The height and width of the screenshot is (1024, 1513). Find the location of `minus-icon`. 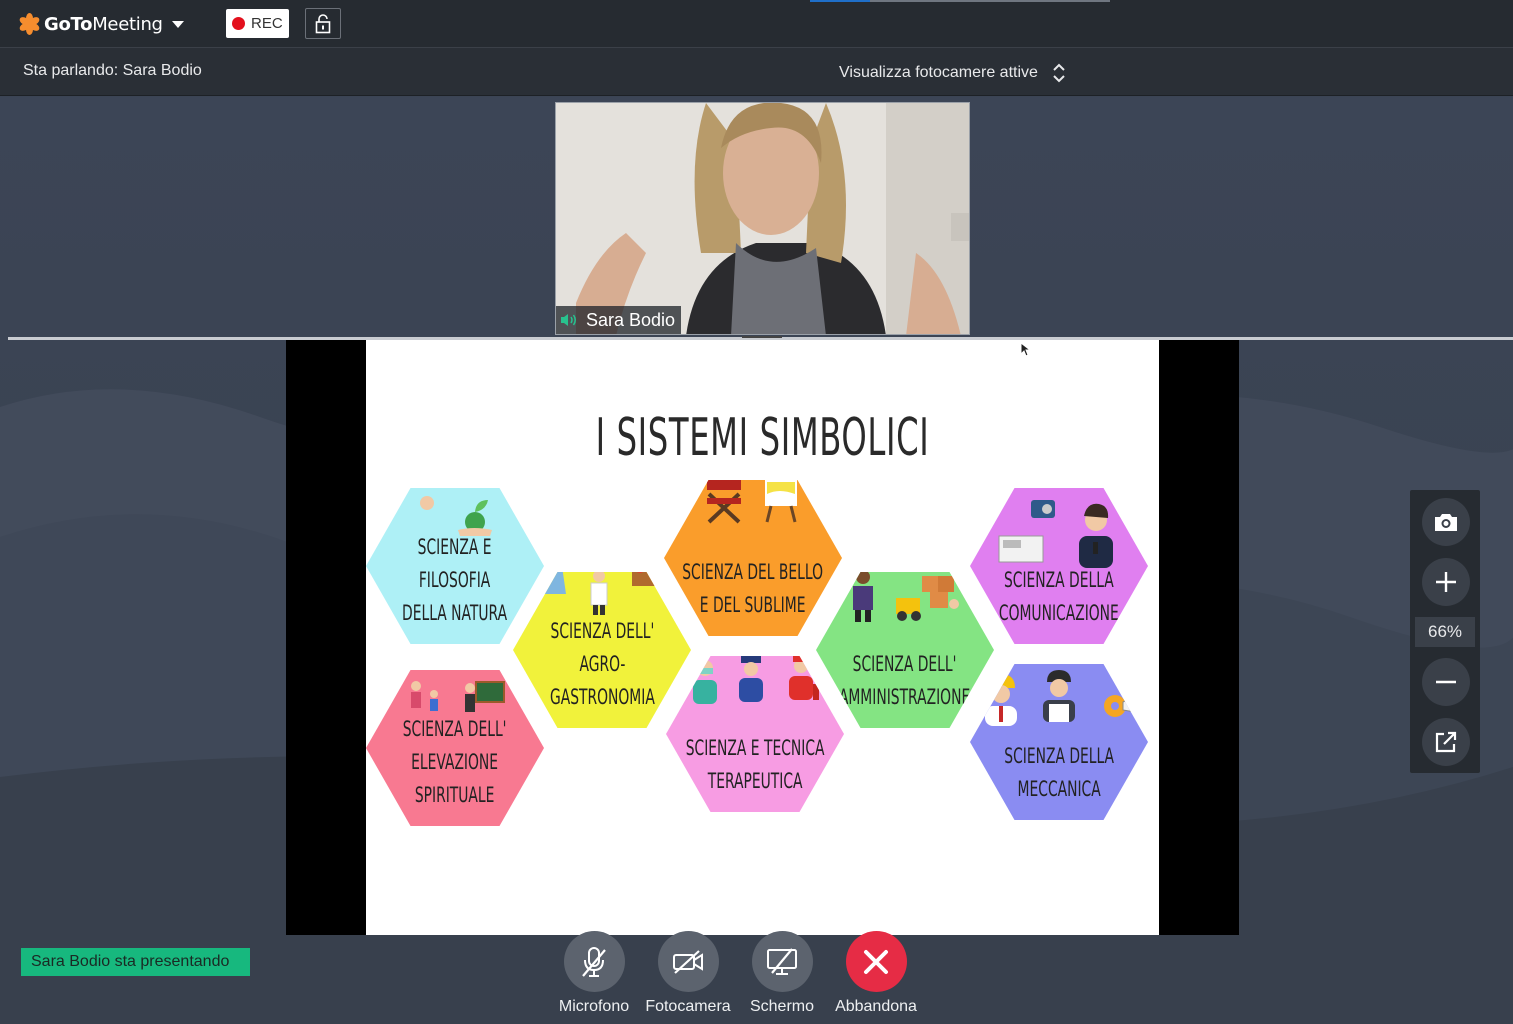

minus-icon is located at coordinates (1446, 682).